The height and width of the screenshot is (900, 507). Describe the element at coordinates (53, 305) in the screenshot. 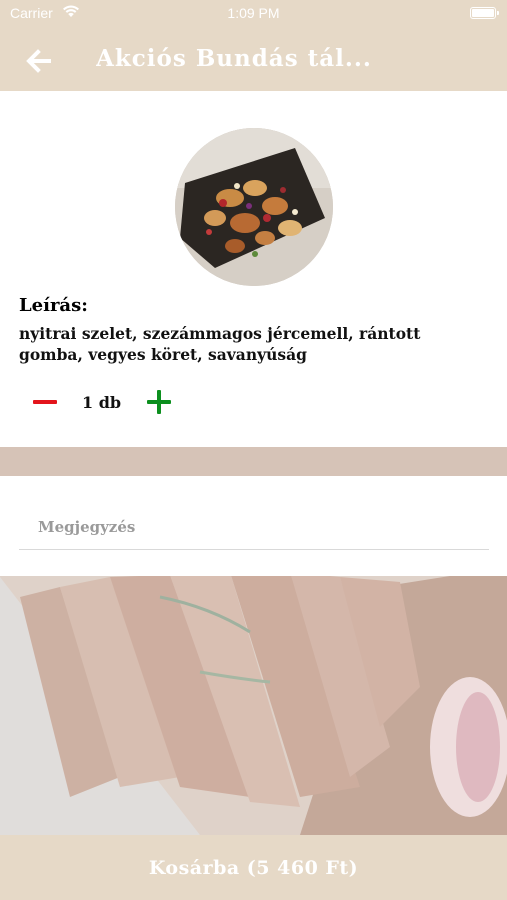

I see `description-heading: Leírás:` at that location.